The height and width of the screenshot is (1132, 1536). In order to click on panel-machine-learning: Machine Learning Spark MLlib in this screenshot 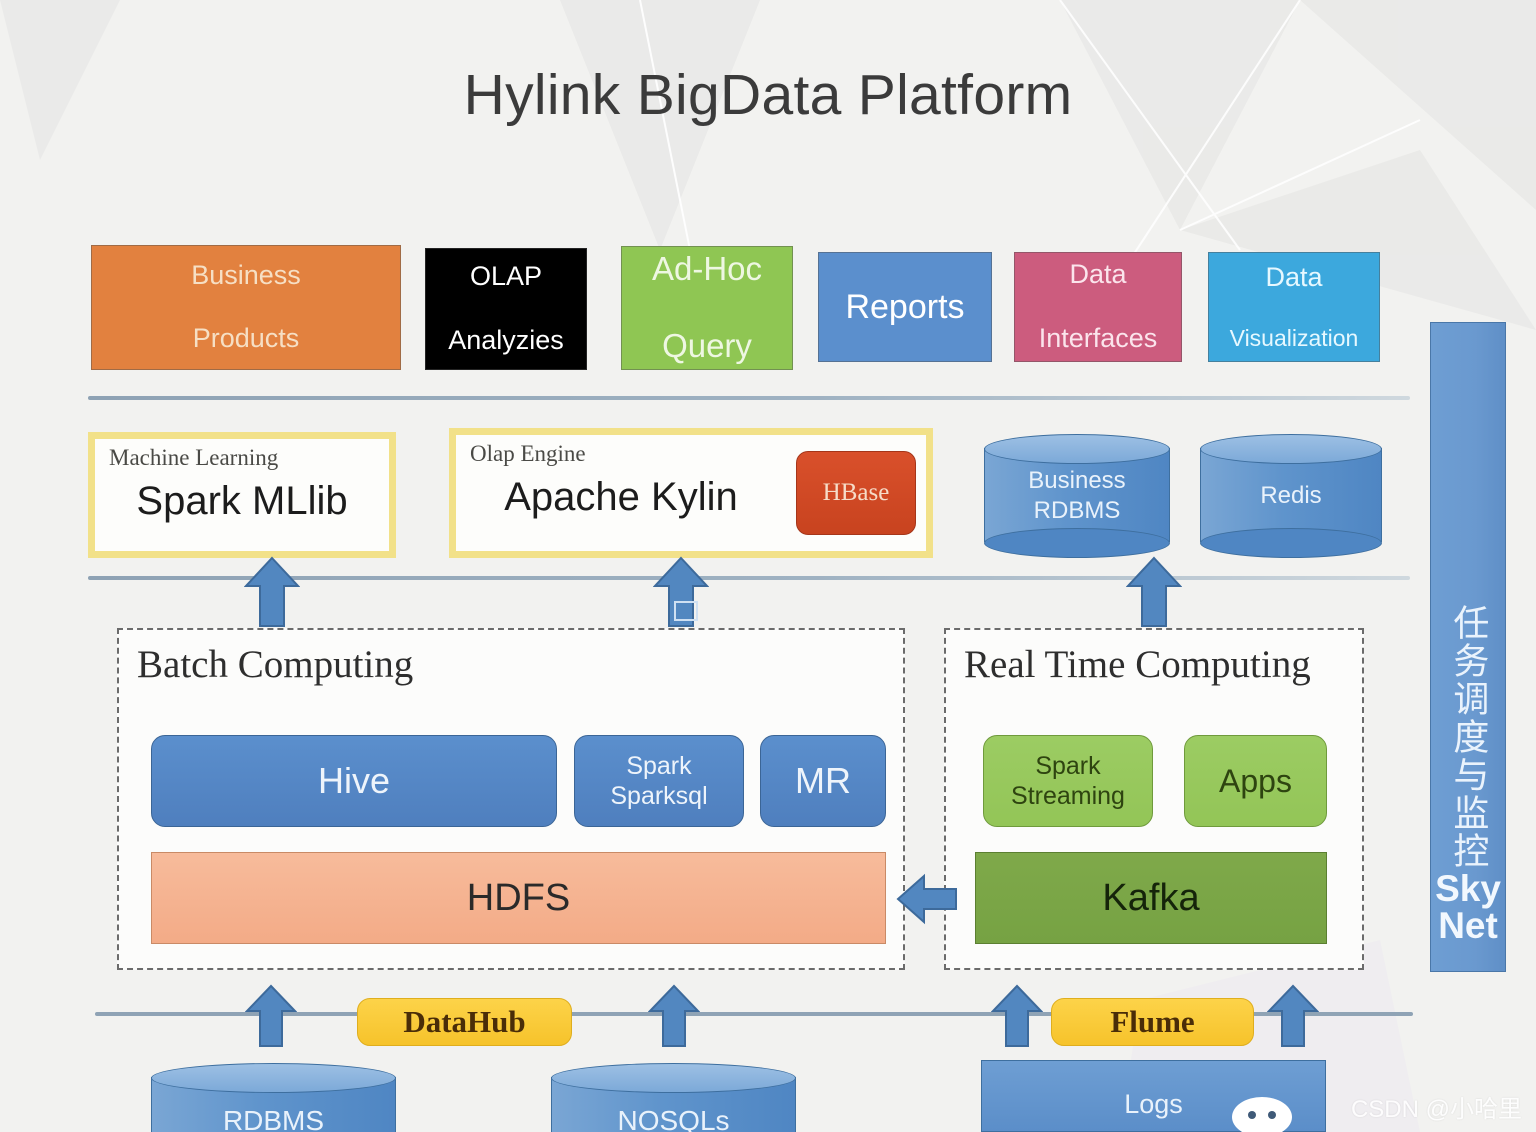, I will do `click(242, 495)`.